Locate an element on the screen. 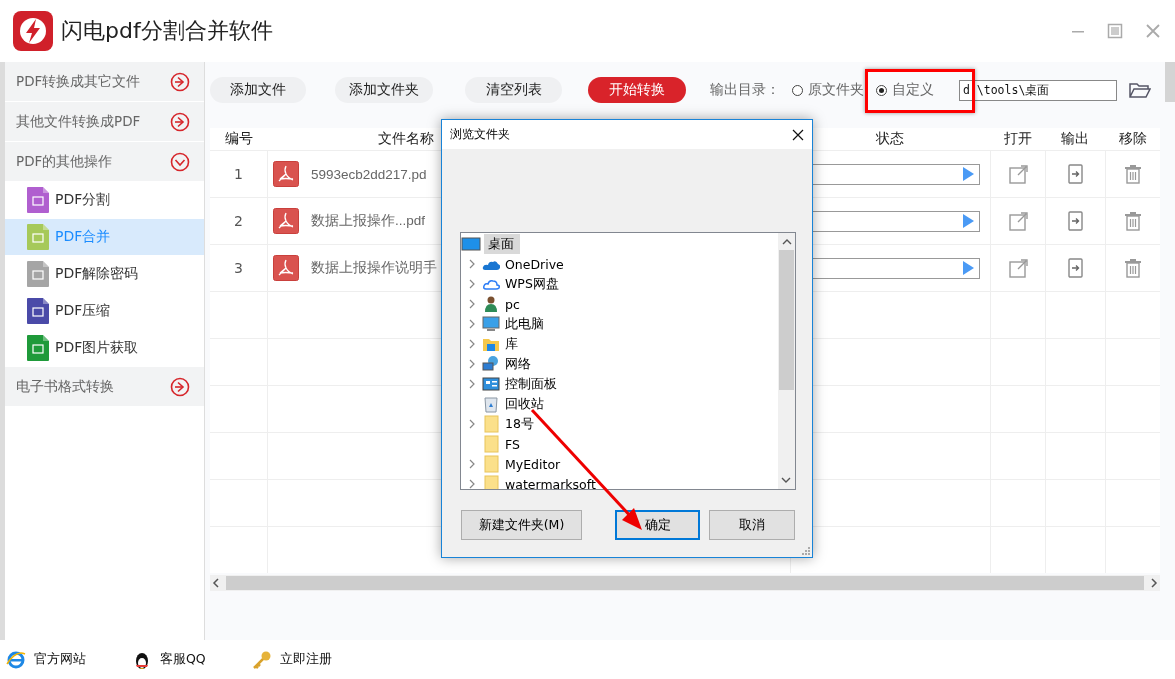 The height and width of the screenshot is (679, 1175). toolbar-button: 添加文件夹 is located at coordinates (384, 90).